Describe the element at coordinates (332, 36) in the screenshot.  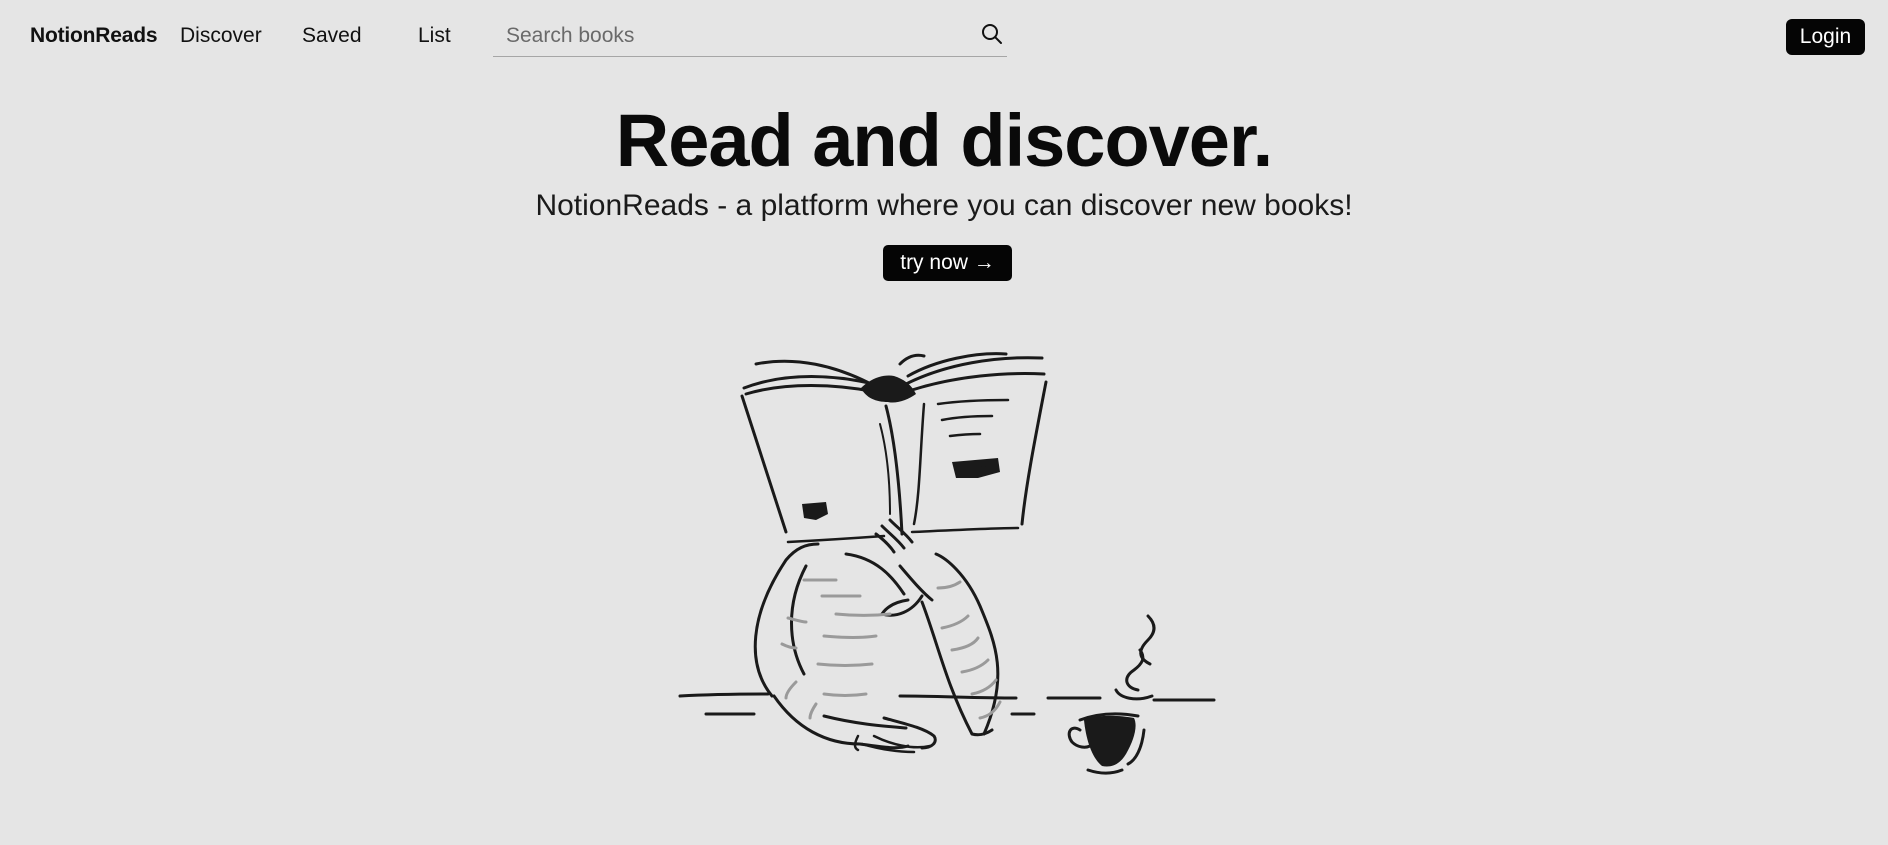
I see `nav-link-saved: Saved` at that location.